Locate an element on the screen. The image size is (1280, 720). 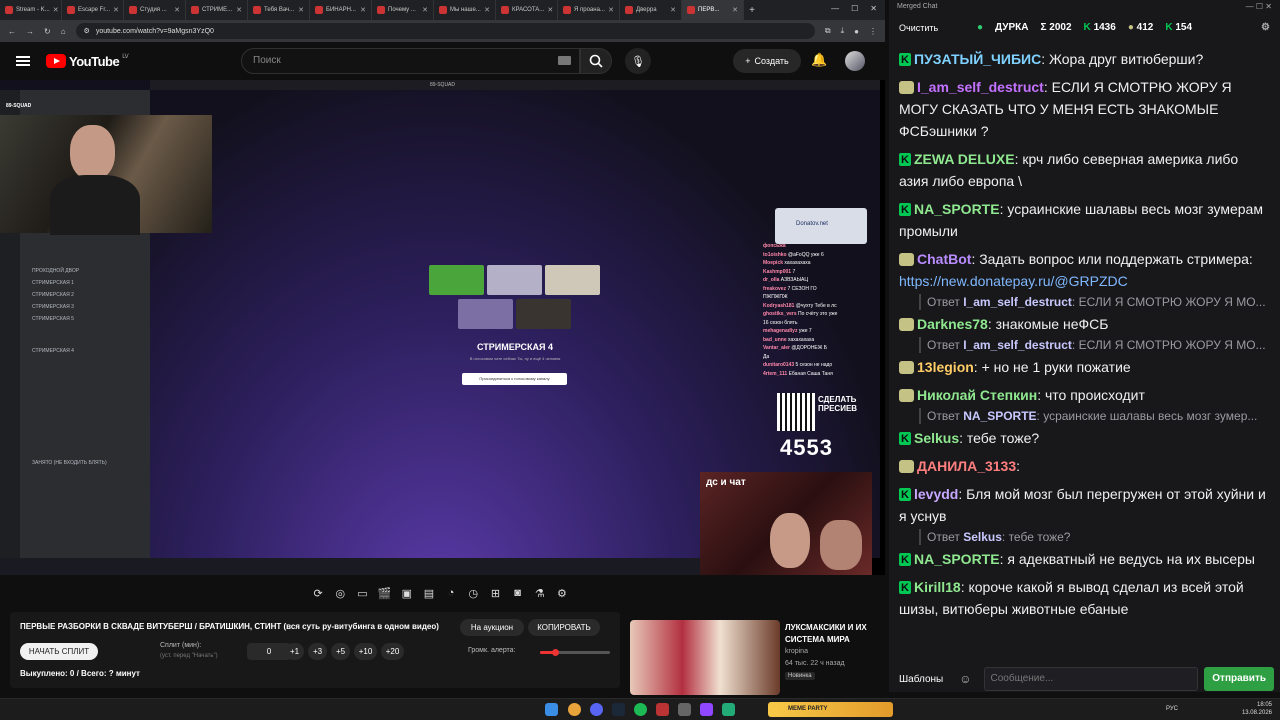
chat-username: ChatBot is located at coordinates (944, 259).